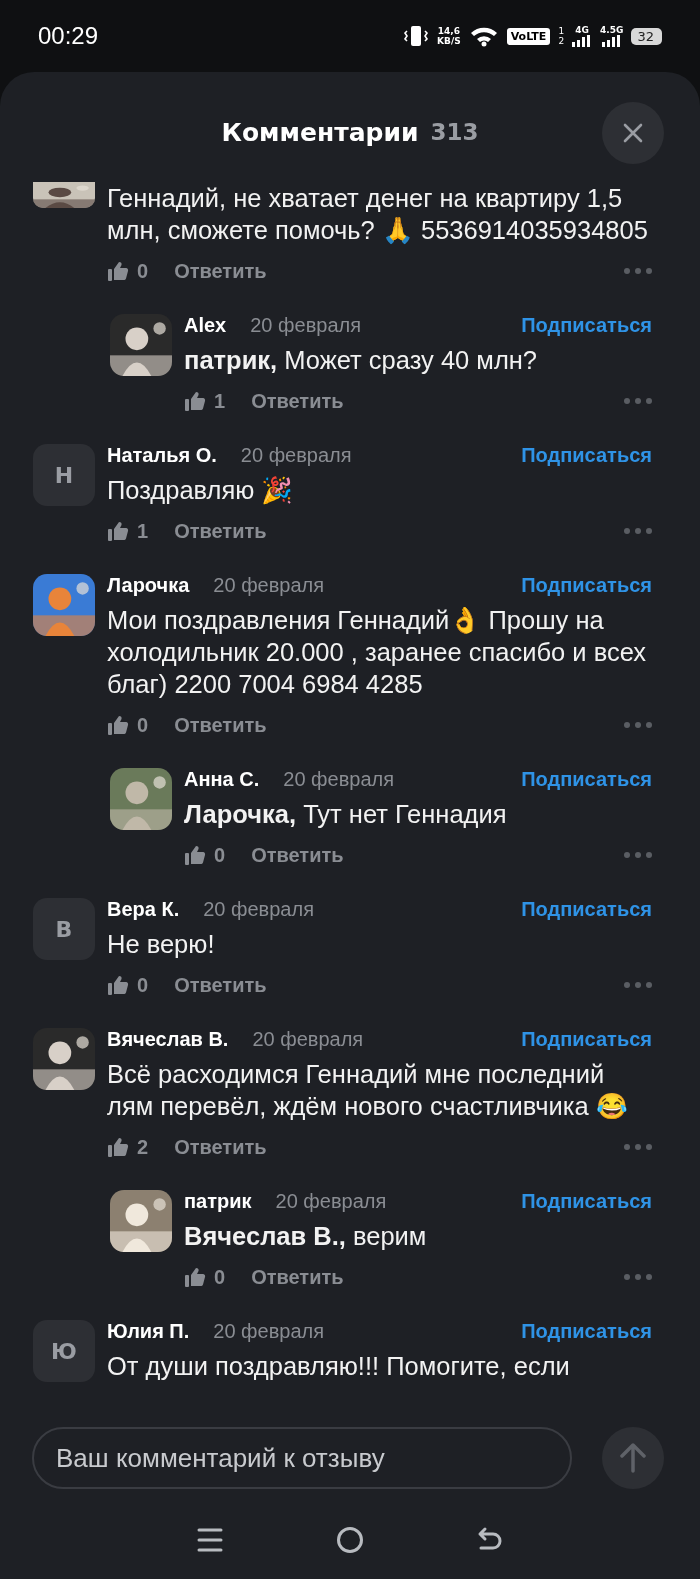 The image size is (700, 1579). What do you see at coordinates (148, 1331) in the screenshot?
I see `author-name: Юлия П.` at bounding box center [148, 1331].